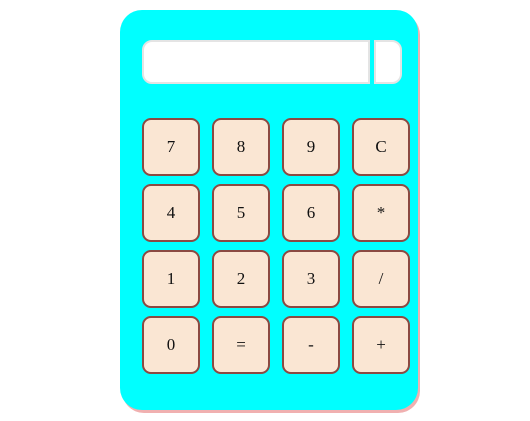 Image resolution: width=530 pixels, height=421 pixels. Describe the element at coordinates (311, 279) in the screenshot. I see `key-3: 3` at that location.